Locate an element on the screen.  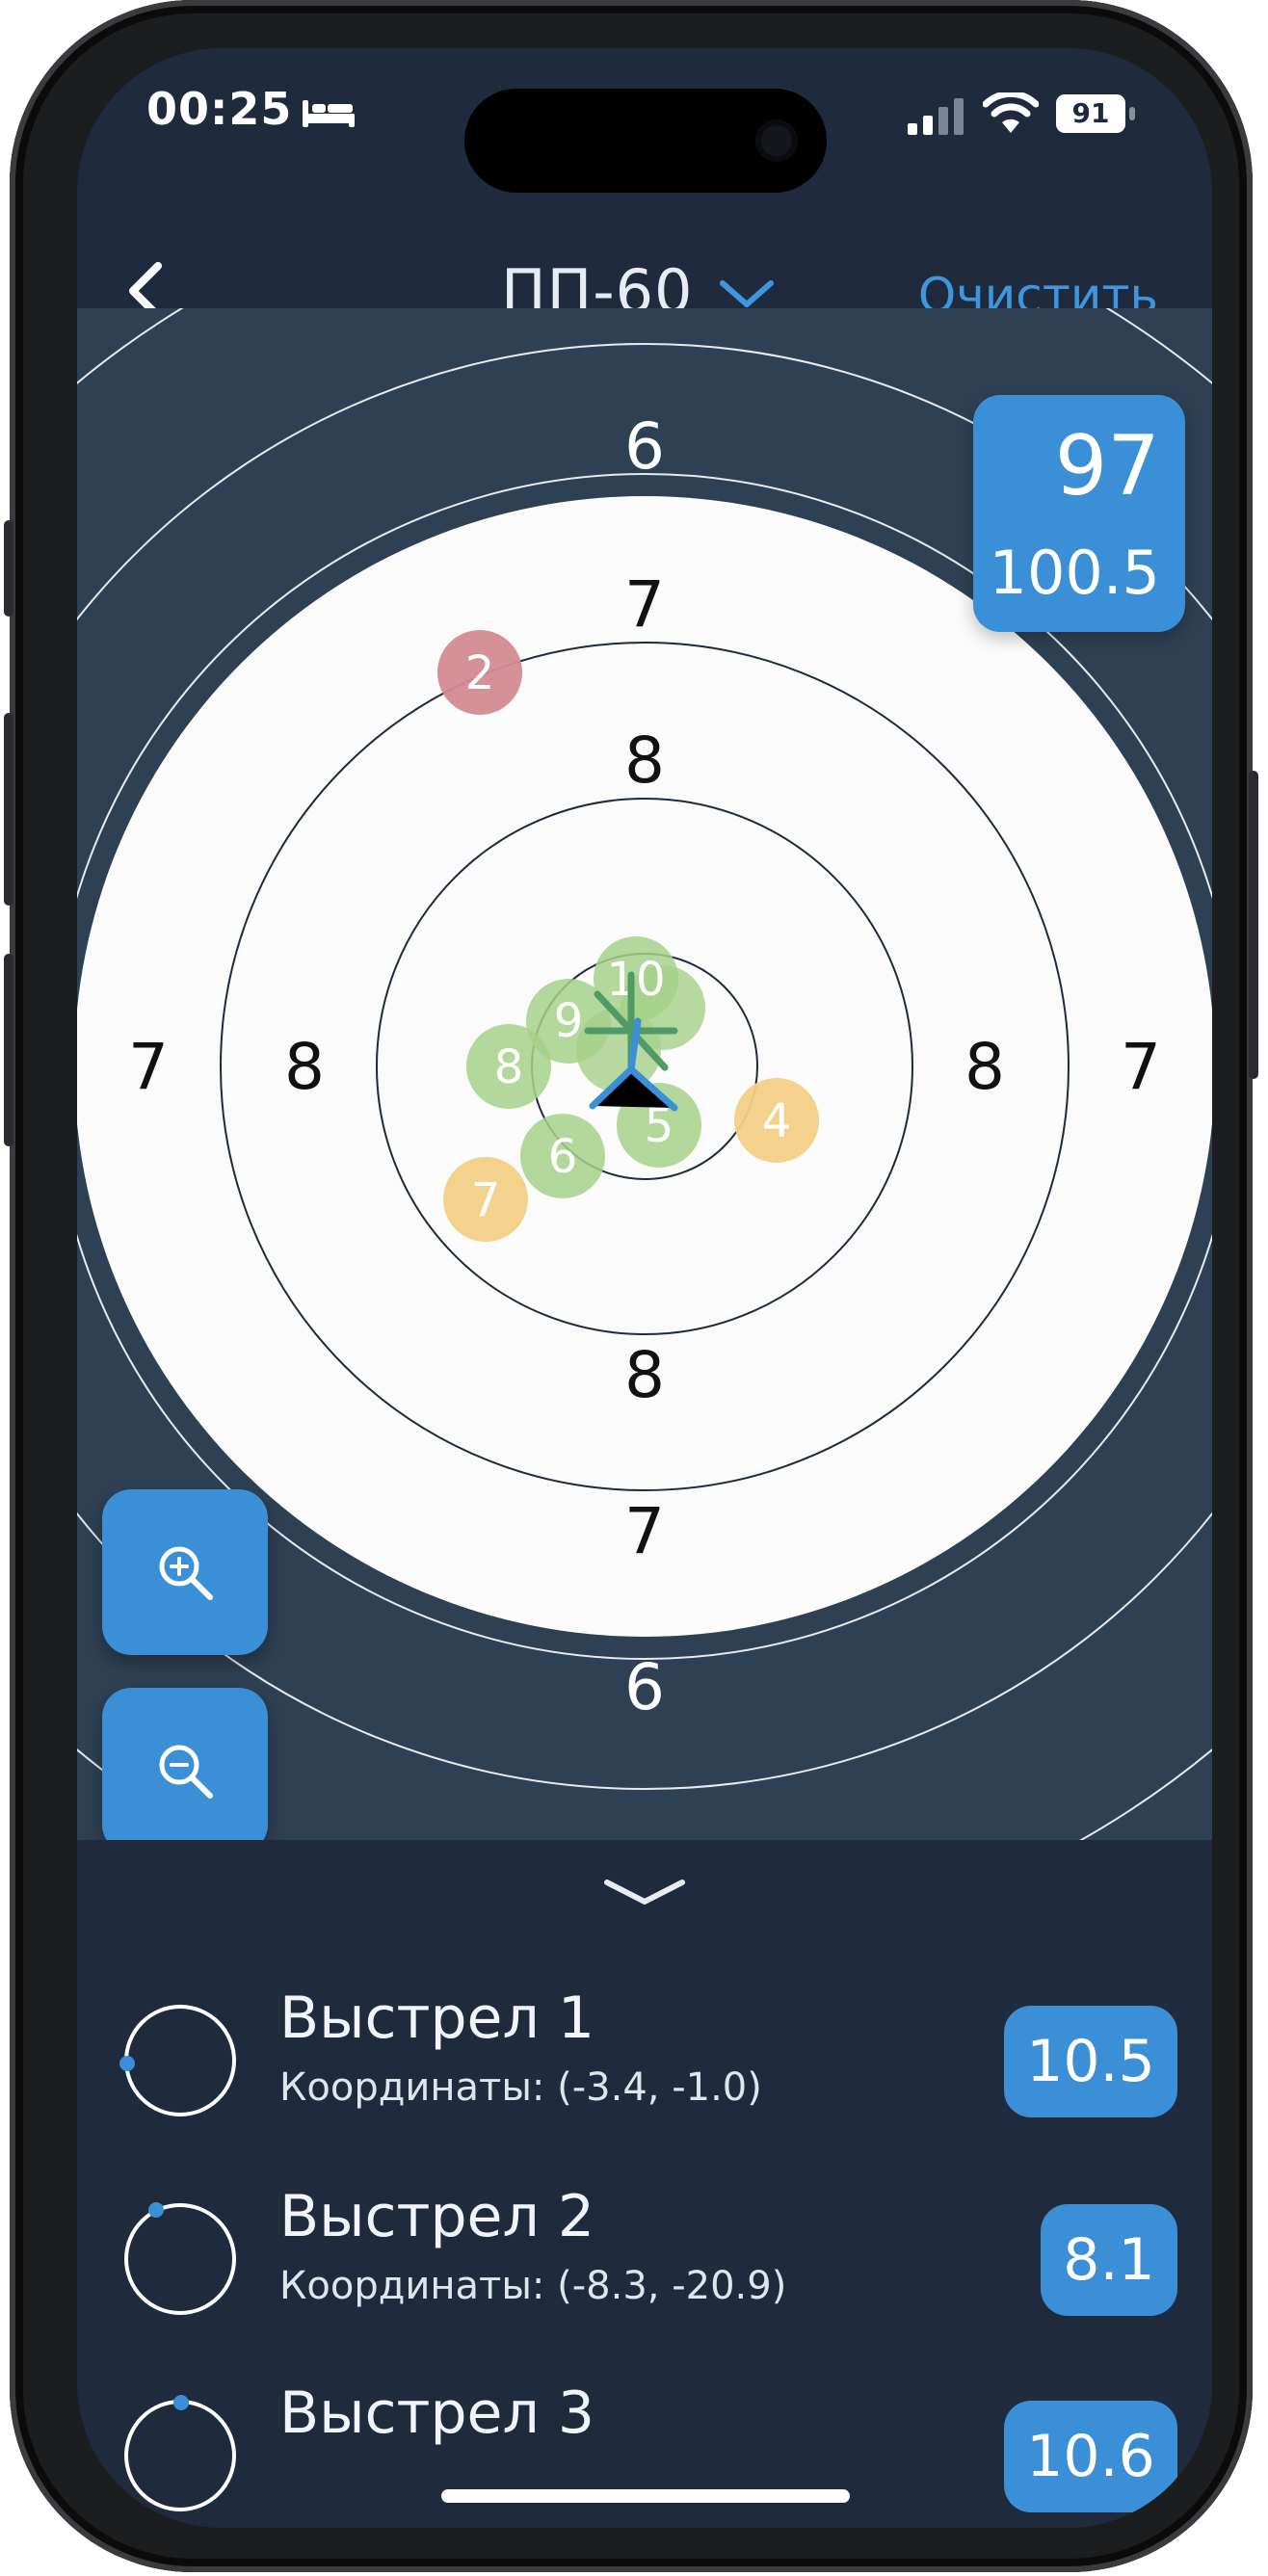
battery-icon: 91 is located at coordinates (1097, 114).